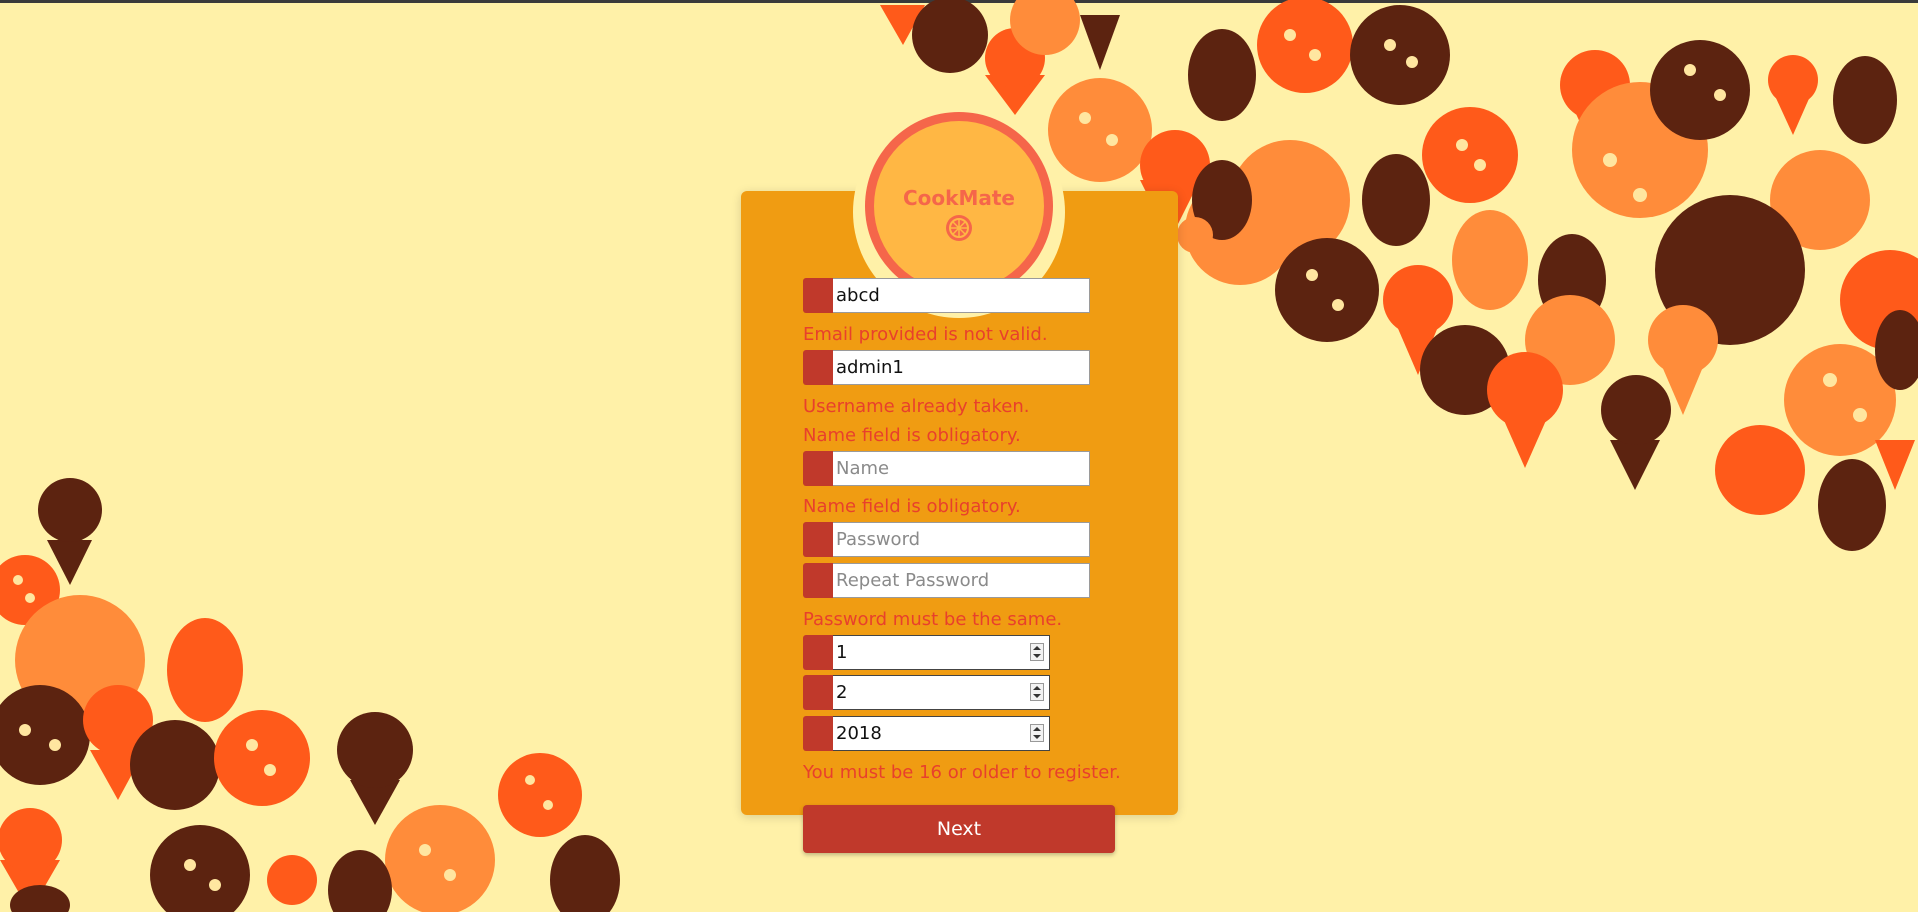  I want to click on name-field, so click(946, 468).